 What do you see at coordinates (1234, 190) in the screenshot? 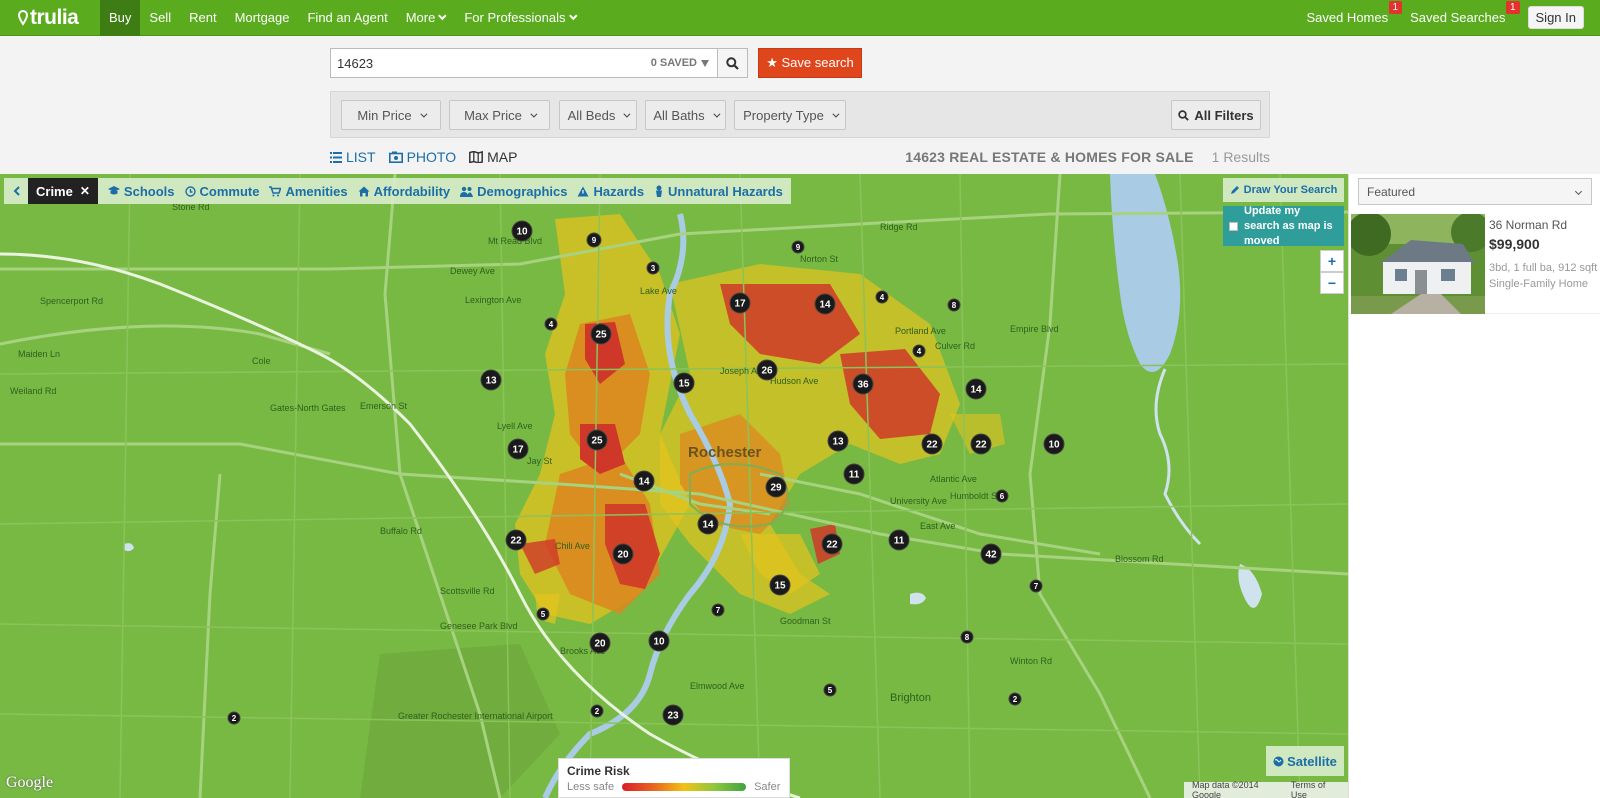
I see `pencil-icon` at bounding box center [1234, 190].